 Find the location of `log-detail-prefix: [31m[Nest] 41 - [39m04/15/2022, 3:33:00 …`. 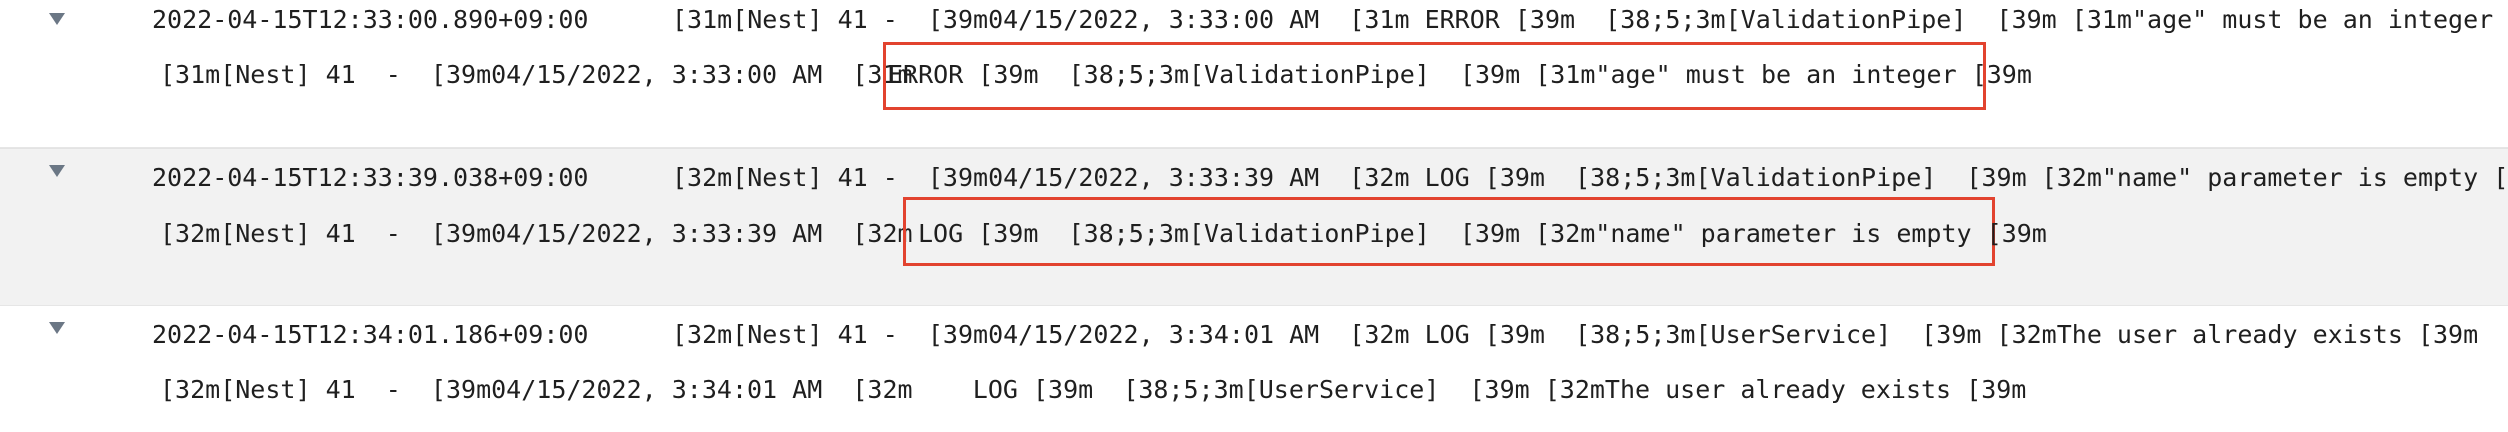

log-detail-prefix: [31m[Nest] 41 - [39m04/15/2022, 3:33:00 … is located at coordinates (536, 74).